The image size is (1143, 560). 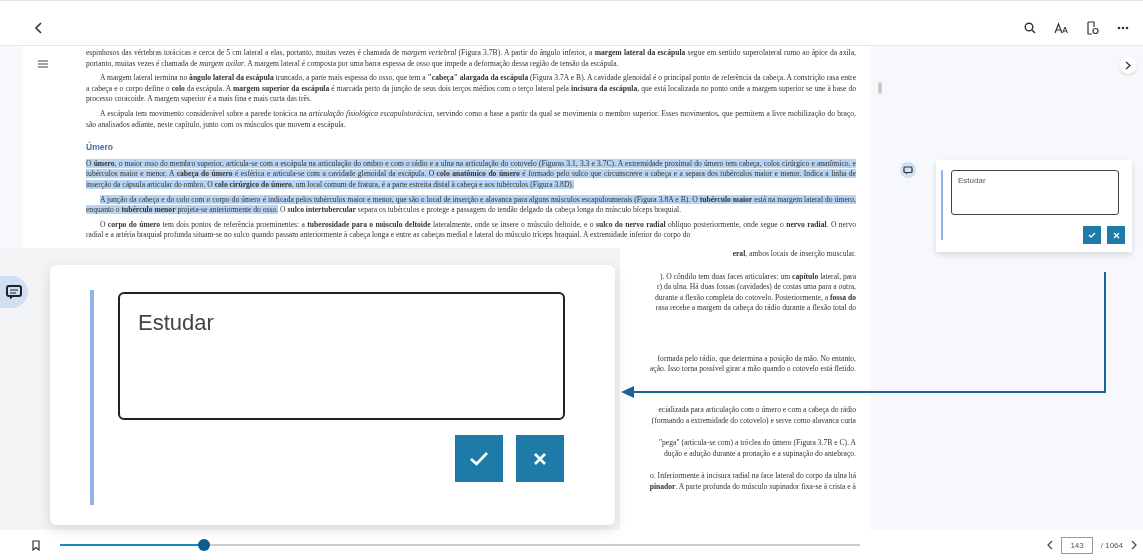 What do you see at coordinates (1092, 28) in the screenshot?
I see `page-settings-icon` at bounding box center [1092, 28].